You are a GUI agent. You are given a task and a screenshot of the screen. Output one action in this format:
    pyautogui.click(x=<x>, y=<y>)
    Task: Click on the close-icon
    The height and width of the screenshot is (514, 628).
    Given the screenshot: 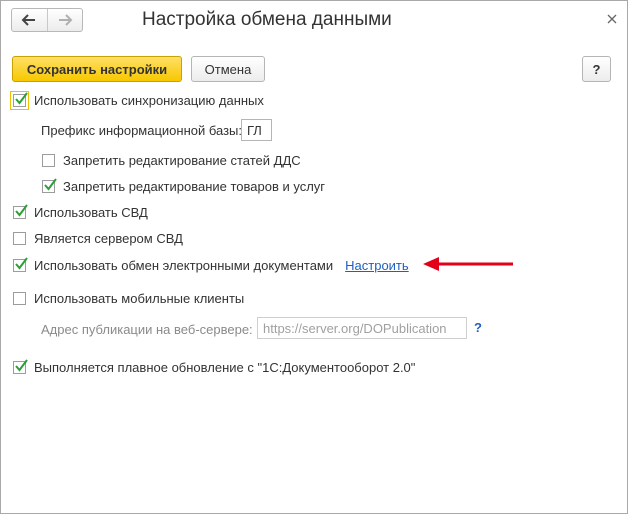 What is the action you would take?
    pyautogui.click(x=612, y=19)
    